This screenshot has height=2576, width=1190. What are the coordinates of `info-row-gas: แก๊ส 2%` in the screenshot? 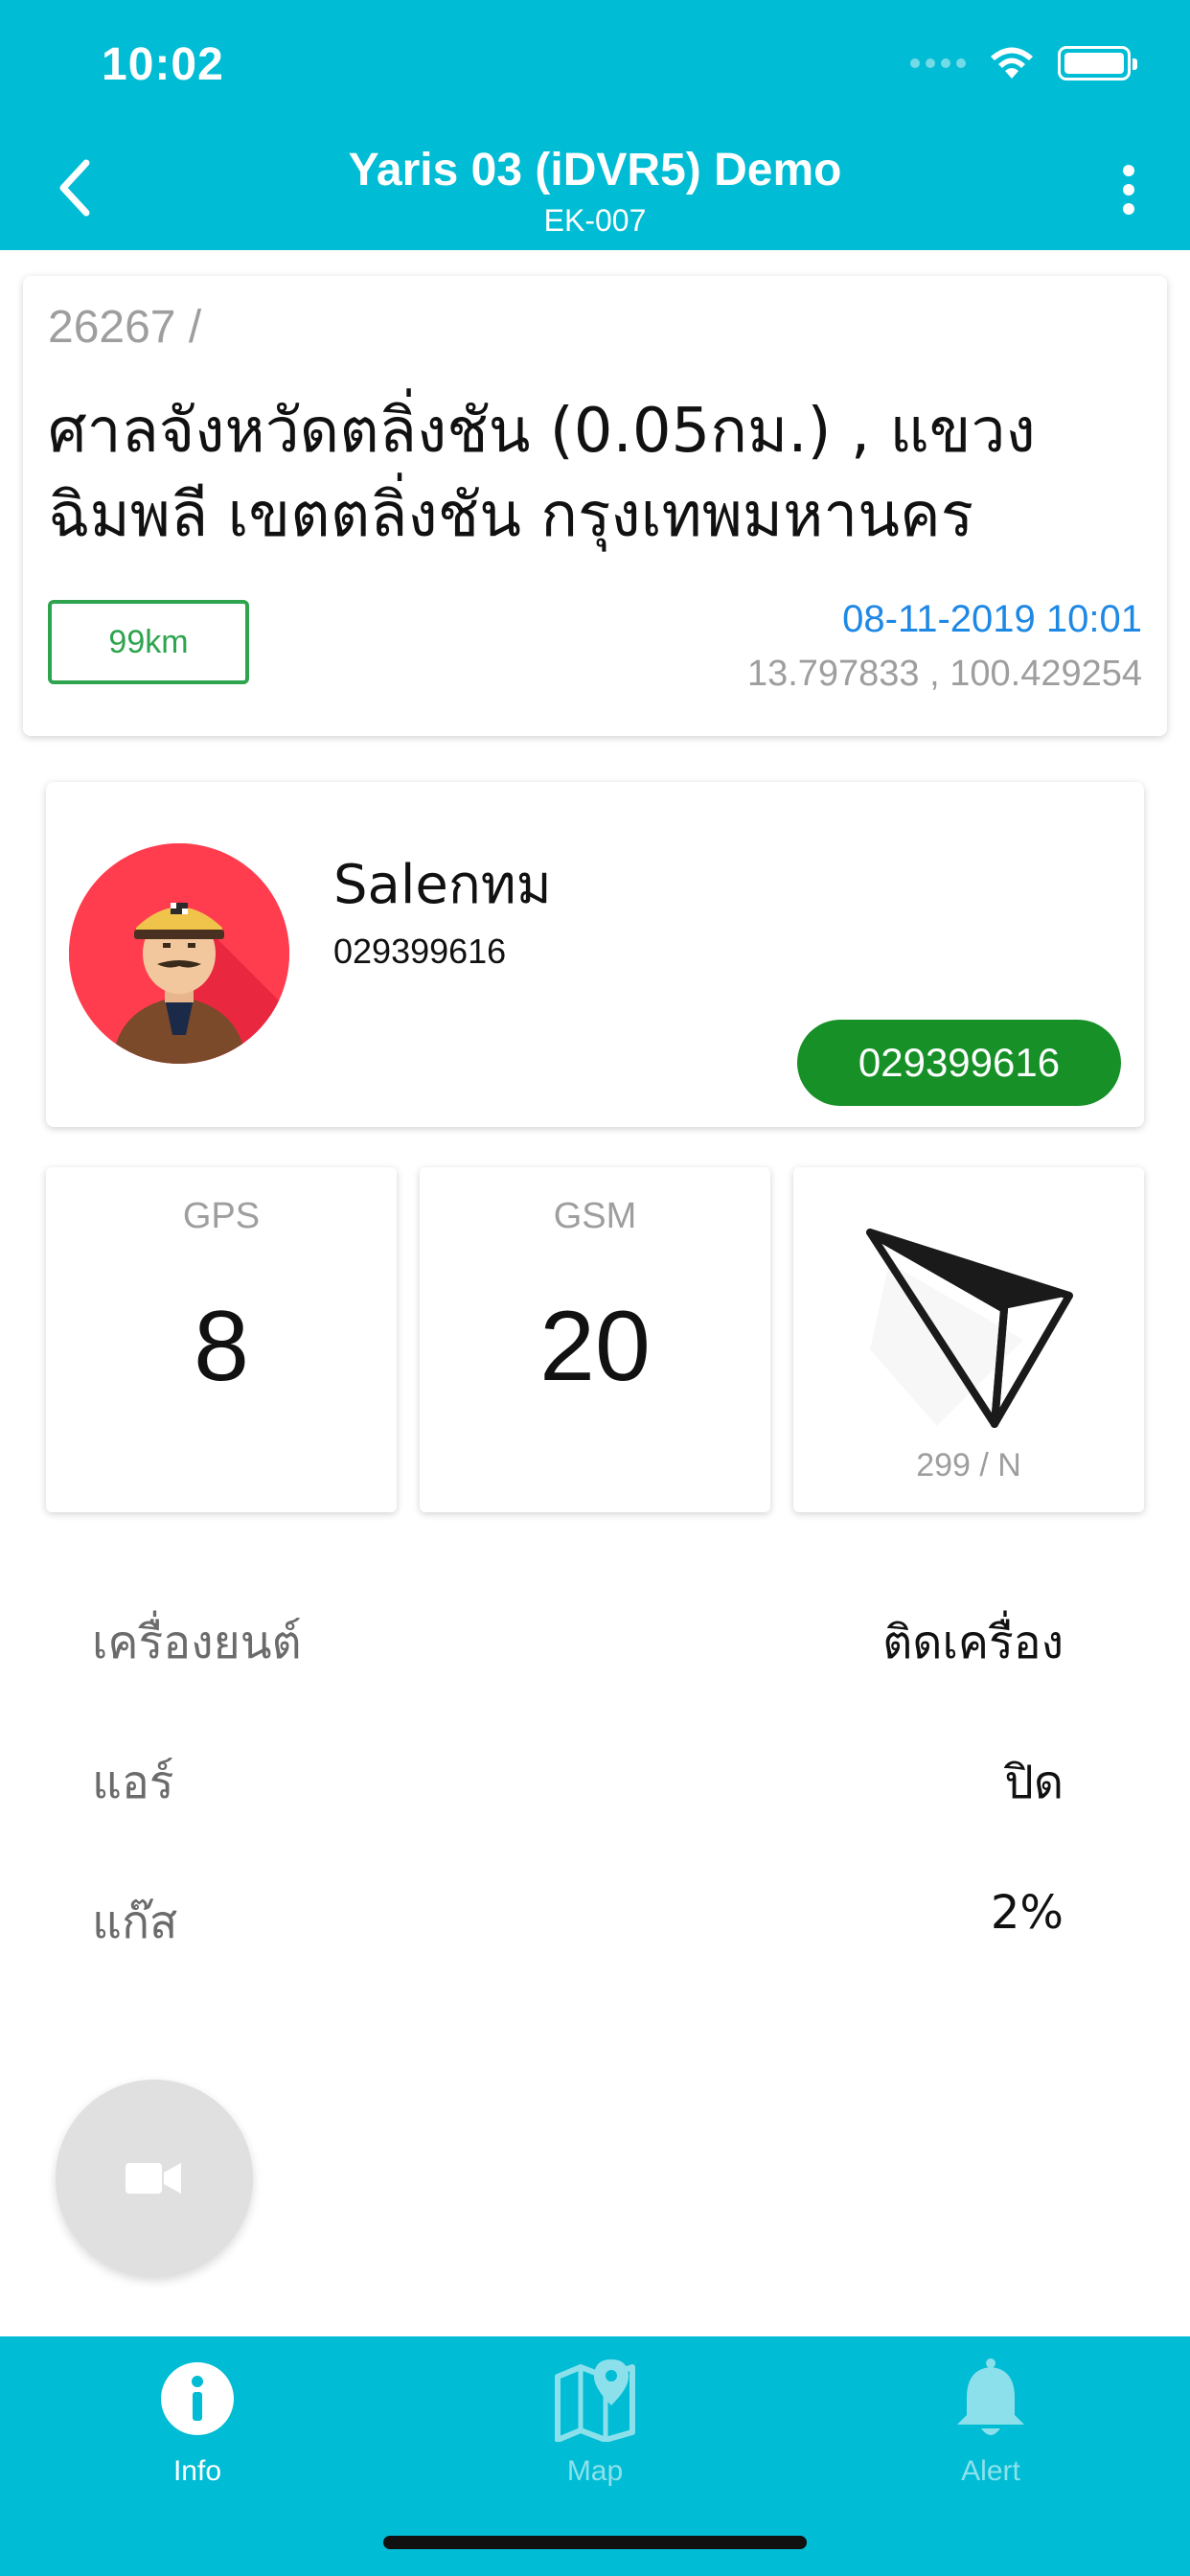 It's located at (578, 1924).